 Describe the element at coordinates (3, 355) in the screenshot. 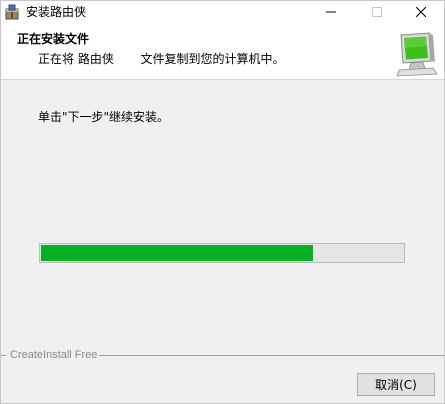

I see `divider-left` at that location.